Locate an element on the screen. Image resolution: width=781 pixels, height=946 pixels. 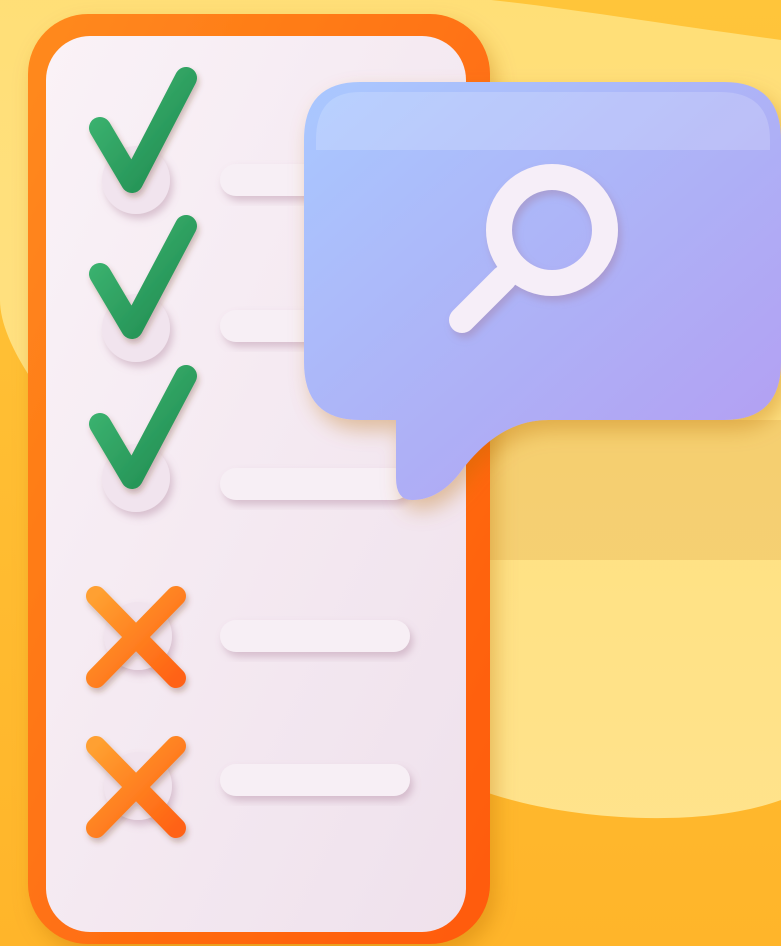
speech-bubble-highlight is located at coordinates (543, 121).